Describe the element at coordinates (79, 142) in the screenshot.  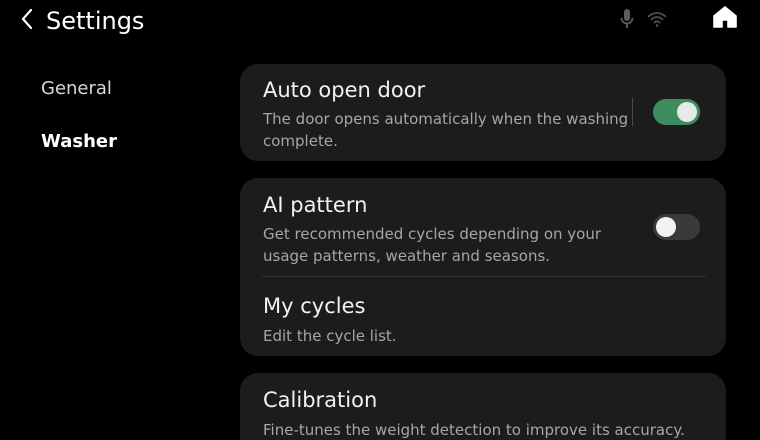
I see `sidebar-item-washer: Washer` at that location.